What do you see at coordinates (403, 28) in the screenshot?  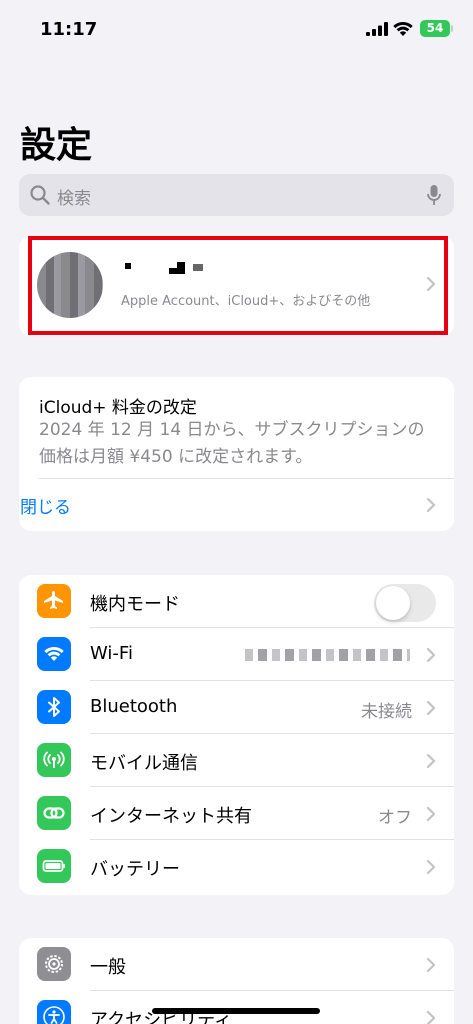 I see `wifi-status-icon` at bounding box center [403, 28].